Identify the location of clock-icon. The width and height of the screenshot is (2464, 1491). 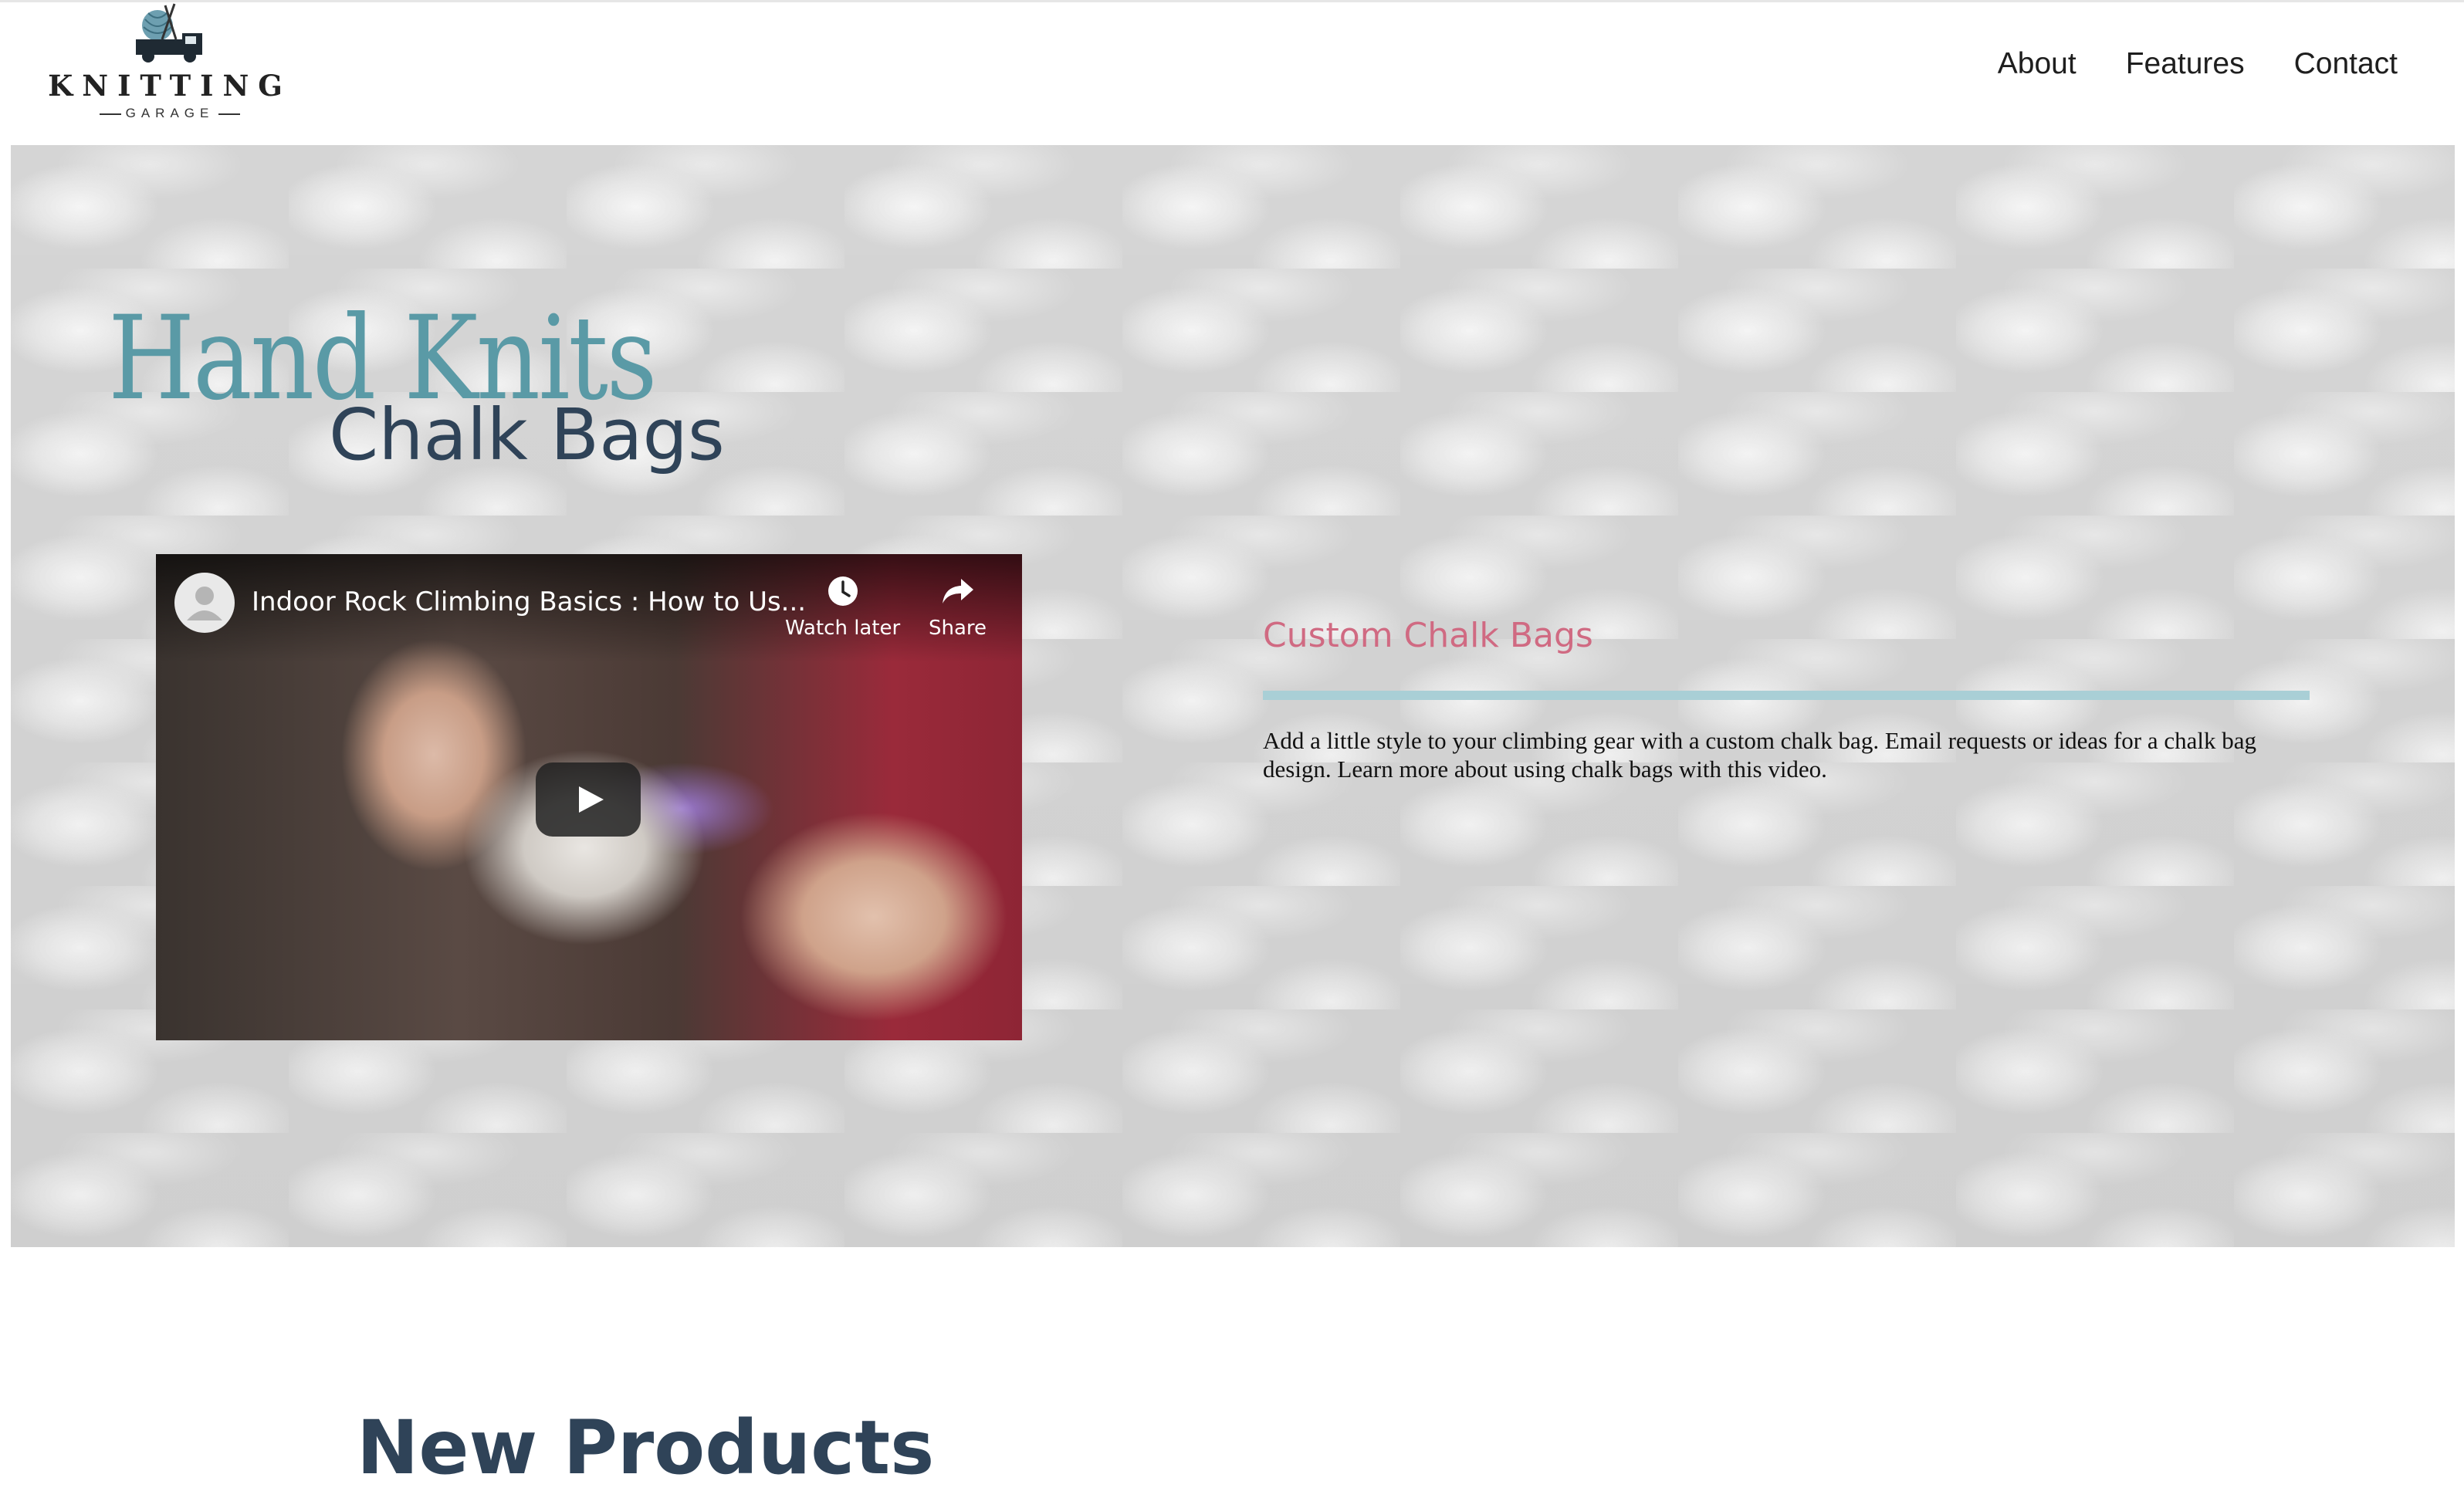
(843, 591).